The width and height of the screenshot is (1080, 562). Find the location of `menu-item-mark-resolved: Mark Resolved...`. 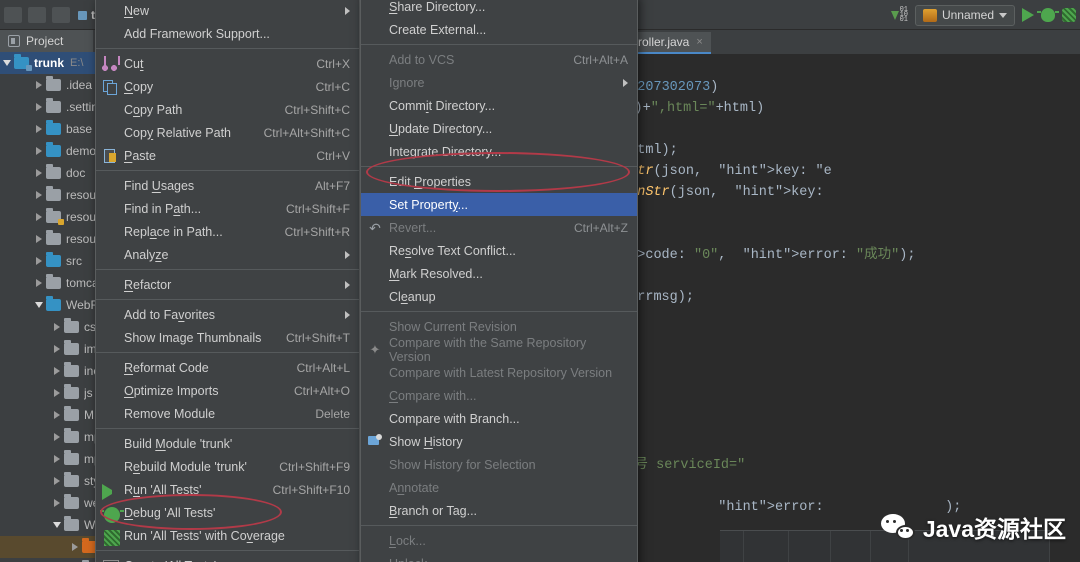

menu-item-mark-resolved: Mark Resolved... is located at coordinates (499, 273).